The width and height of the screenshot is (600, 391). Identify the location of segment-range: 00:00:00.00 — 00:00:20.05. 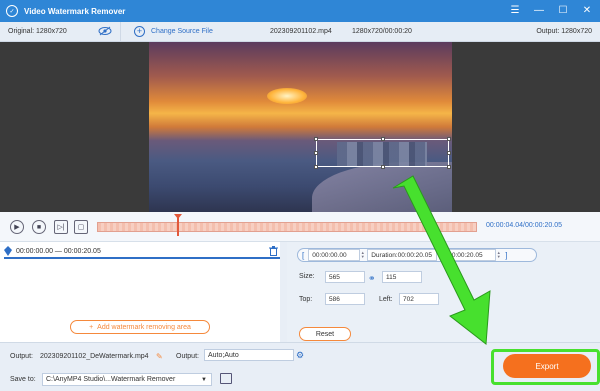
(58, 251).